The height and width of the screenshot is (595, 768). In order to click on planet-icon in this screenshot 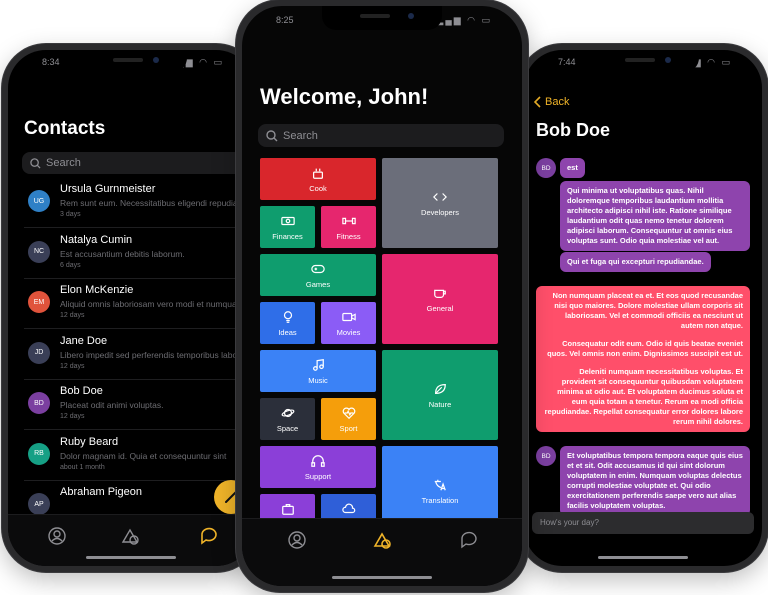, I will do `click(287, 412)`.